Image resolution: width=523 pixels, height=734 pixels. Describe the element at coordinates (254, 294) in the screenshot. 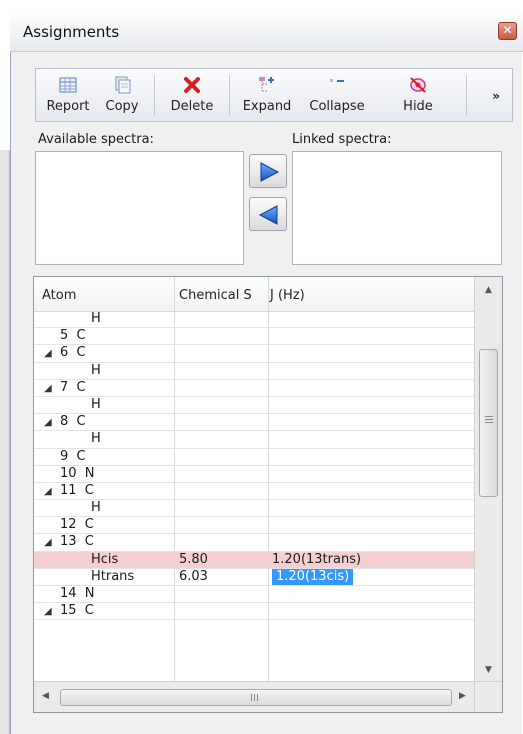

I see `grid-header: Atom Chemical S J (Hz)` at that location.